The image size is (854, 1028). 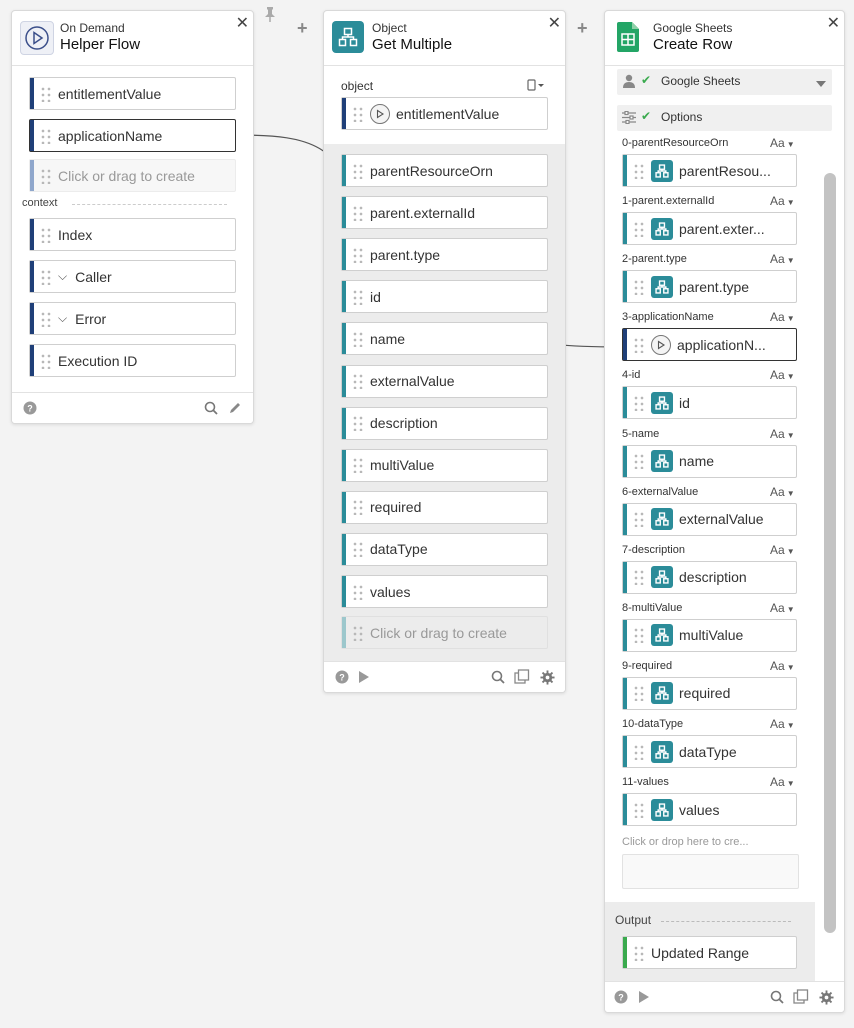 What do you see at coordinates (709, 751) in the screenshot?
I see `mapping-field-10: dataType` at bounding box center [709, 751].